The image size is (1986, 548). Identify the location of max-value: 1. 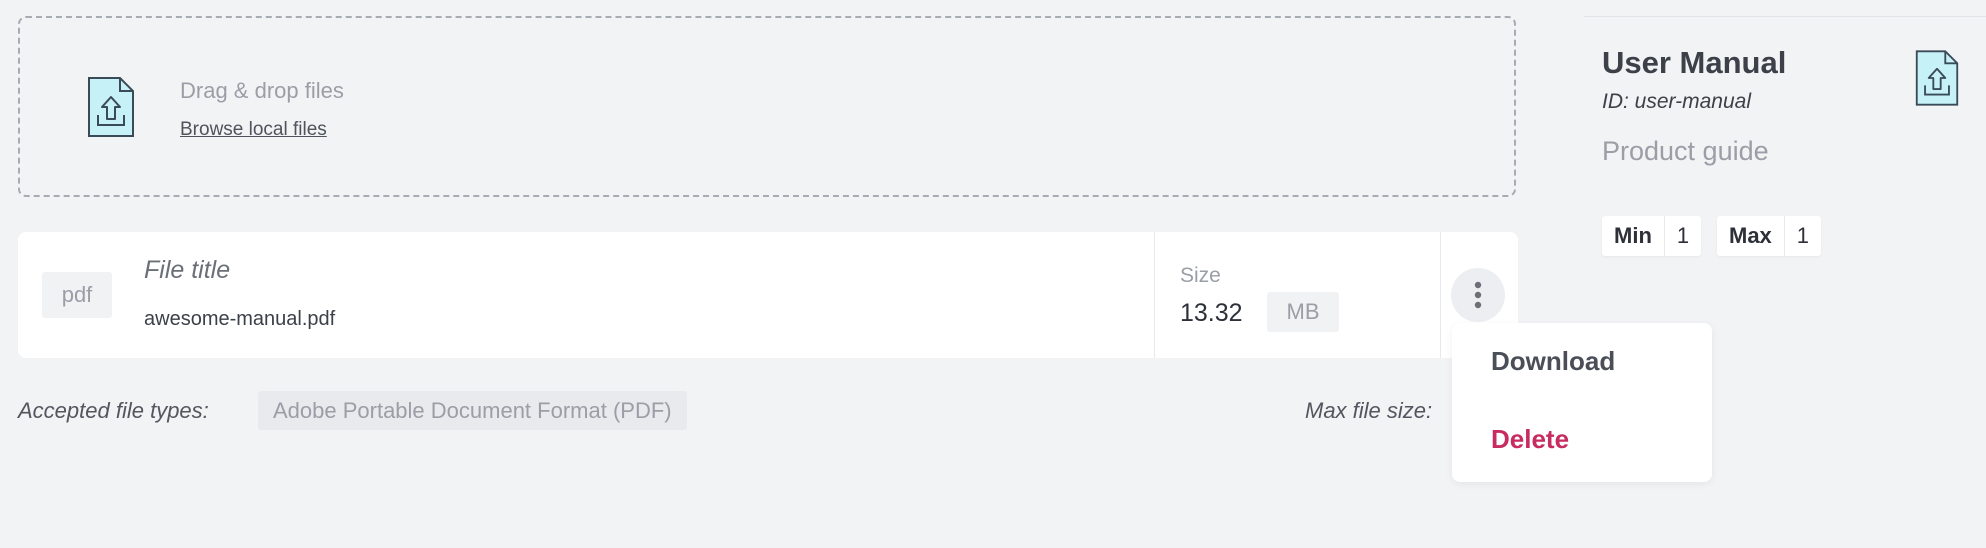
(1803, 235).